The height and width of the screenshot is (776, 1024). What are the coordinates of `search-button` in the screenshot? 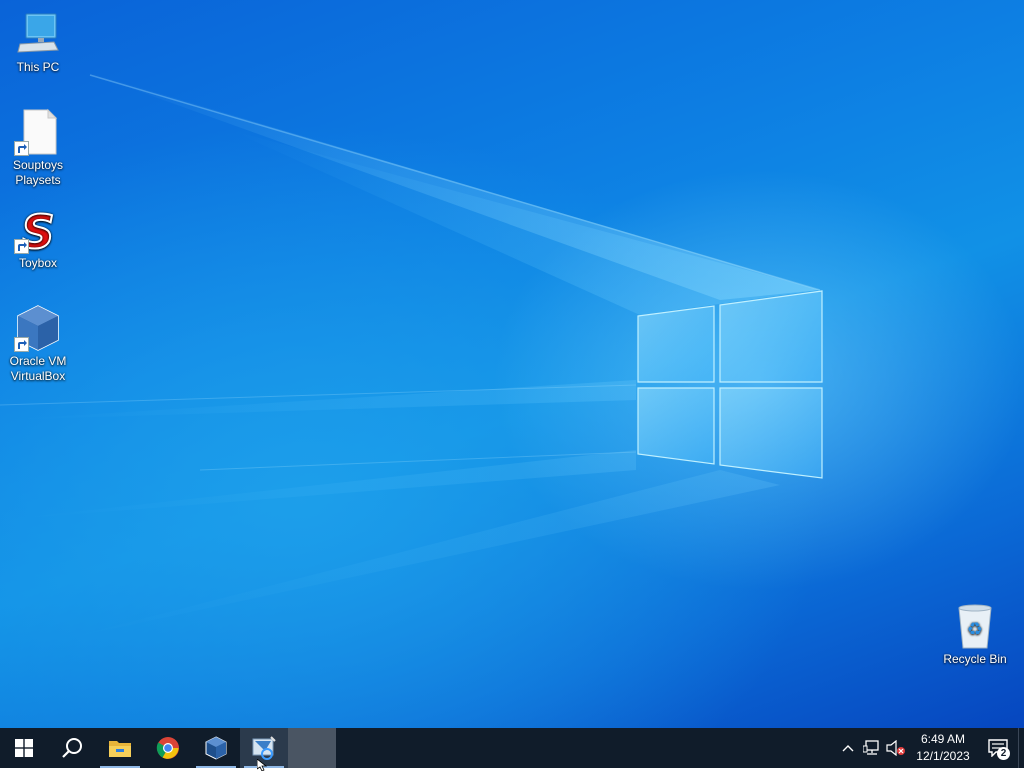 It's located at (72, 748).